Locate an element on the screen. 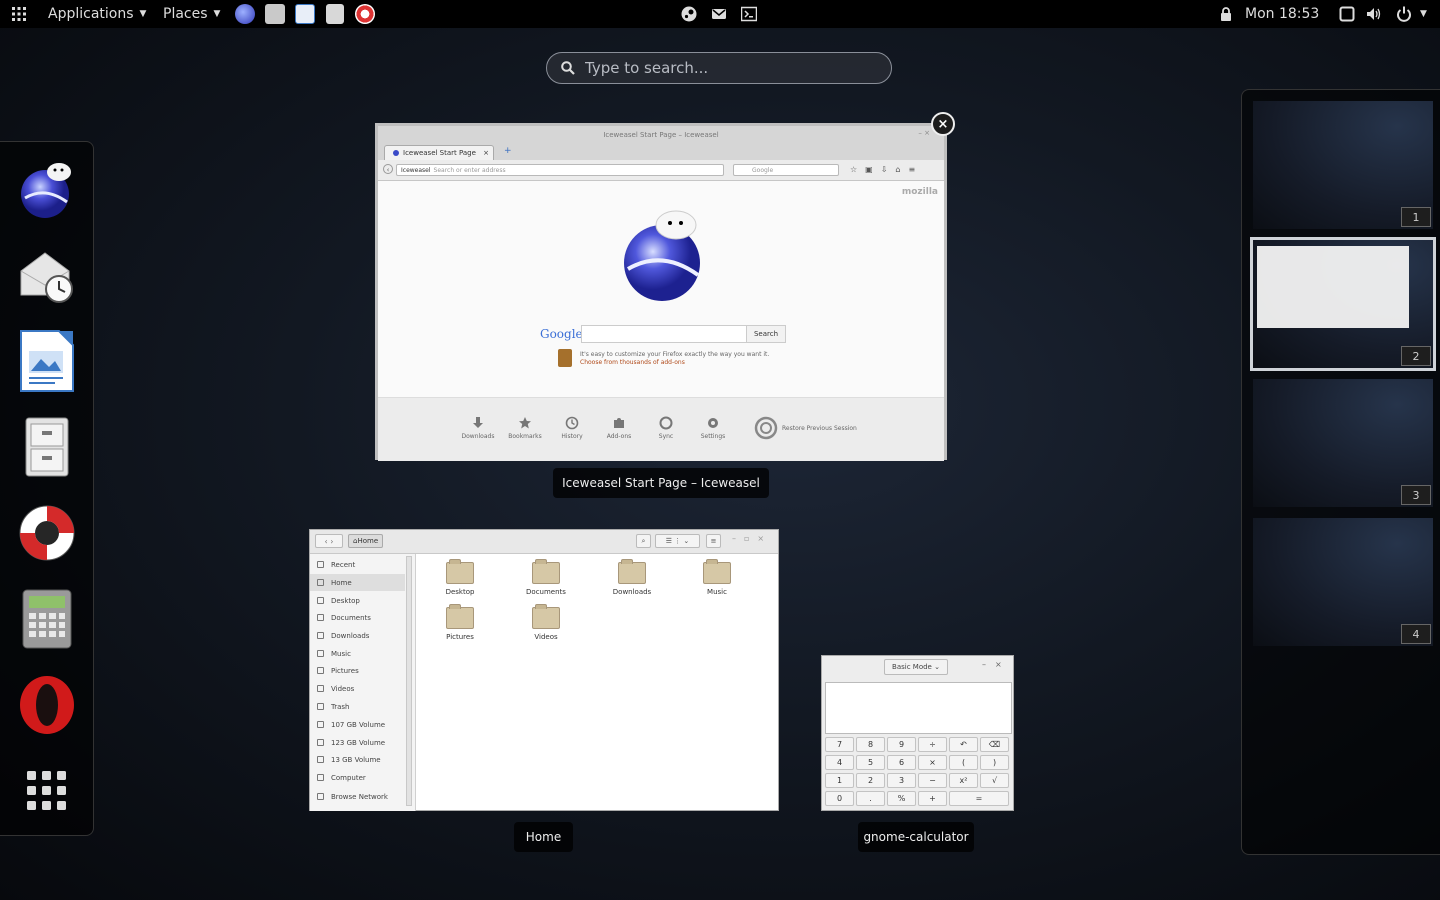  calculator-window-controls: –× is located at coordinates (996, 664).